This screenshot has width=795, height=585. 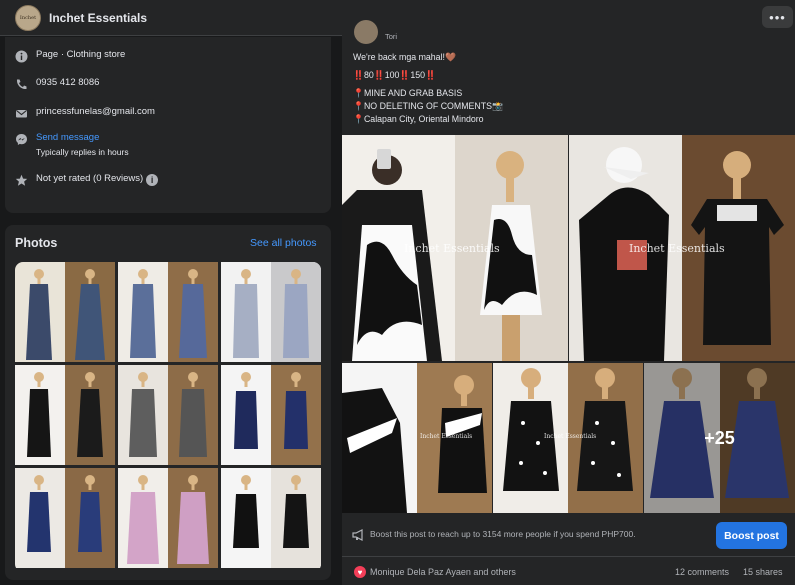 What do you see at coordinates (360, 572) in the screenshot?
I see `heart-icon: ♥` at bounding box center [360, 572].